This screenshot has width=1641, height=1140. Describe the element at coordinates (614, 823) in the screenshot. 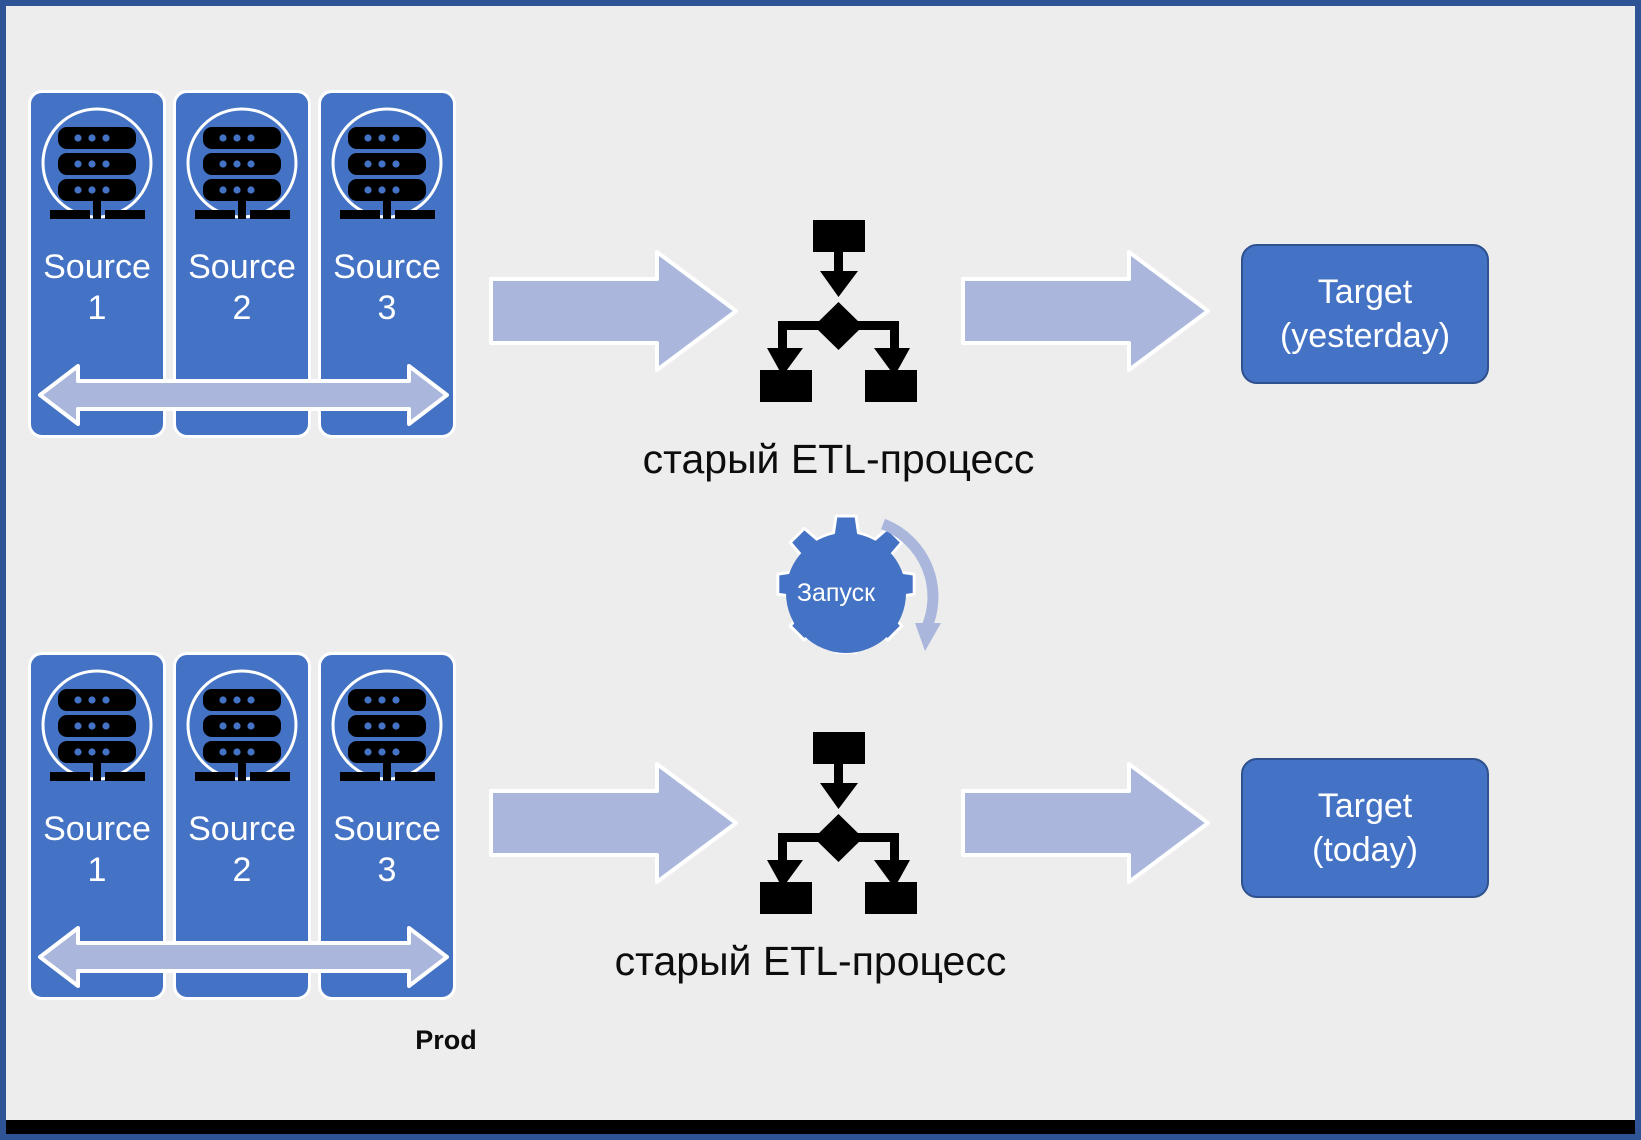

I see `flow-arrow-sources-to-etl-today` at that location.